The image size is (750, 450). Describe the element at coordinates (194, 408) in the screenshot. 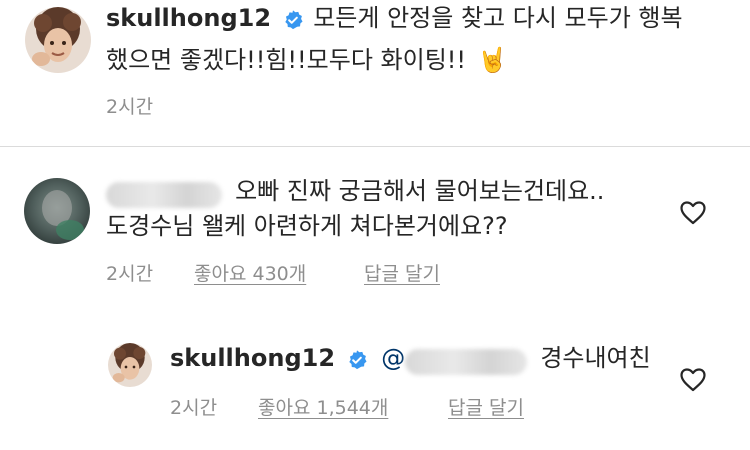

I see `reply-timestamp: 2시간` at that location.